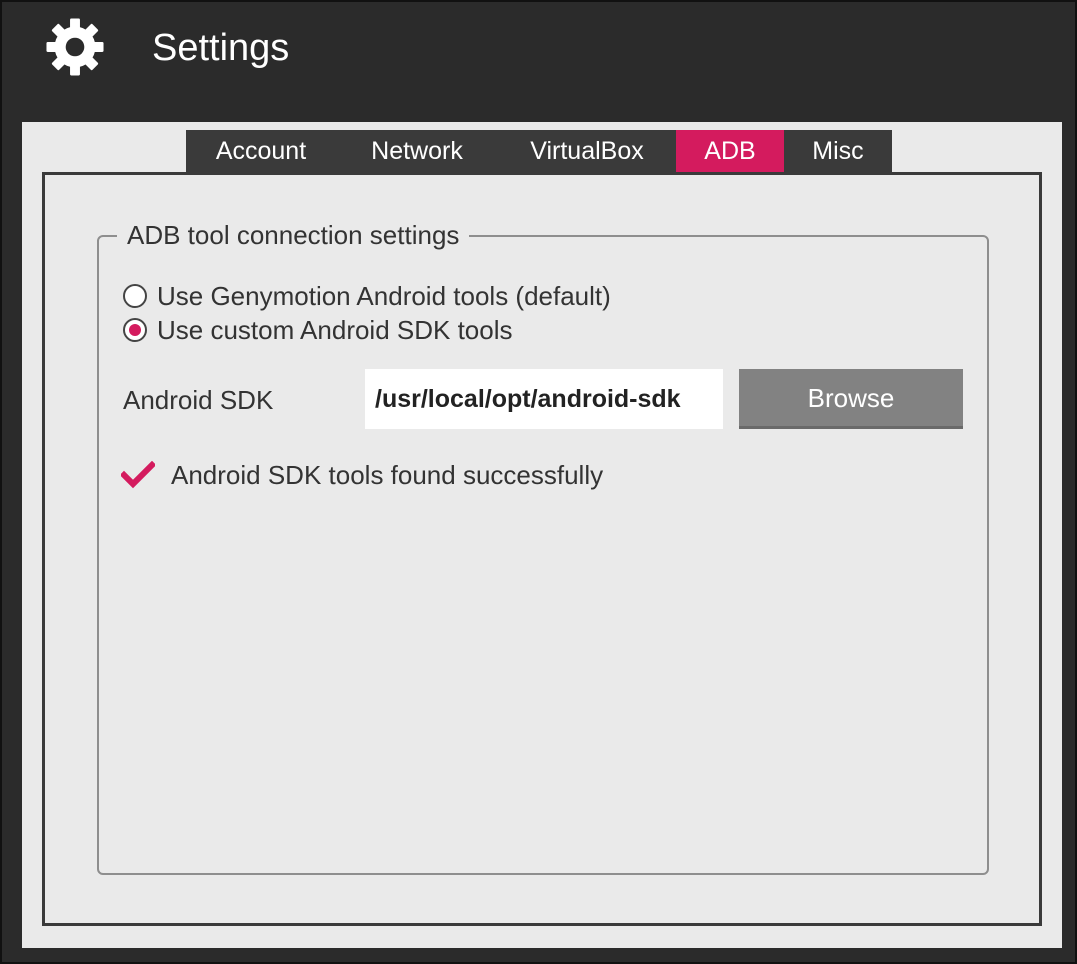 The width and height of the screenshot is (1077, 964). I want to click on tab-bar: Account Network VirtualBox ADB Misc, so click(539, 151).